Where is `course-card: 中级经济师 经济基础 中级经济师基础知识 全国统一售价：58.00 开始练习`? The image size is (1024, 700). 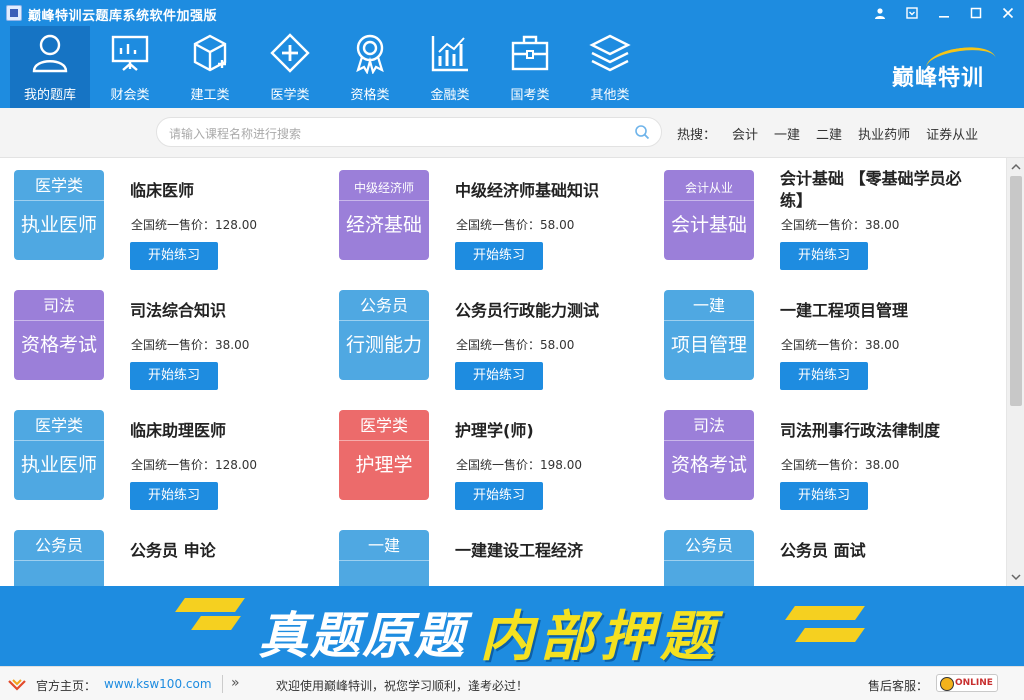 course-card: 中级经济师 经济基础 中级经济师基础知识 全国统一售价：58.00 开始练习 is located at coordinates (485, 214).